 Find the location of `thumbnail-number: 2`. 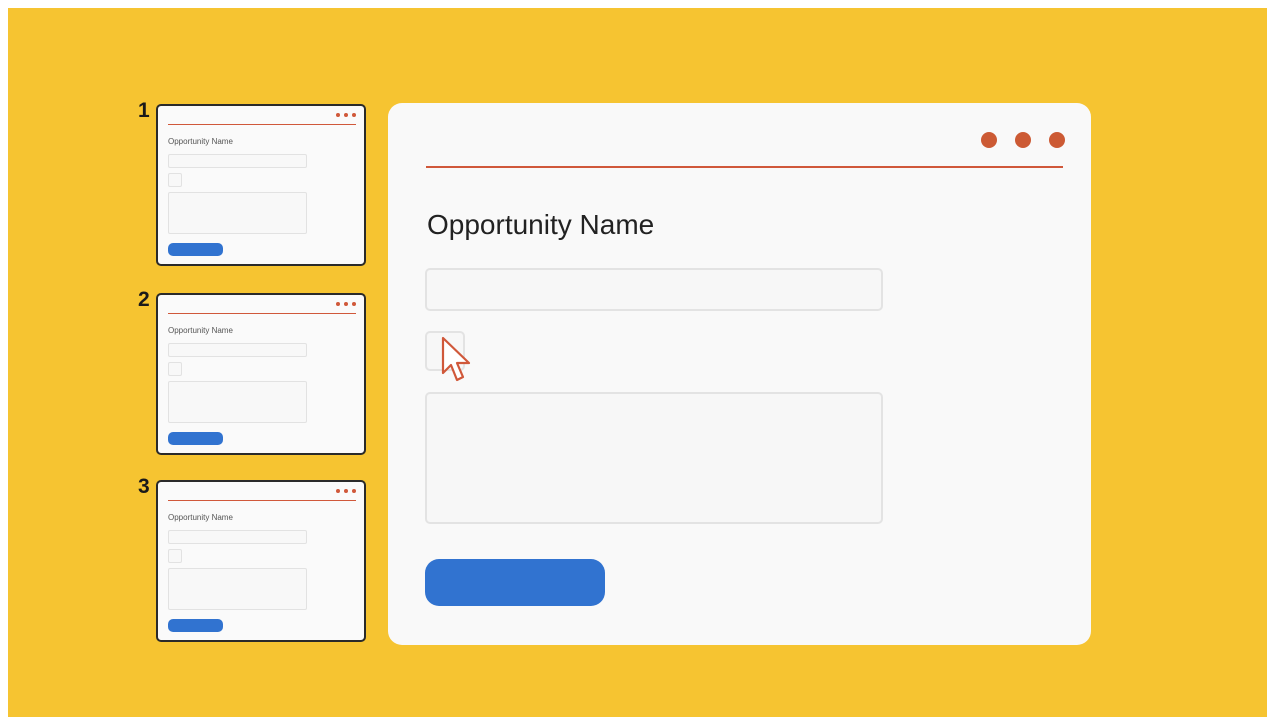

thumbnail-number: 2 is located at coordinates (144, 299).